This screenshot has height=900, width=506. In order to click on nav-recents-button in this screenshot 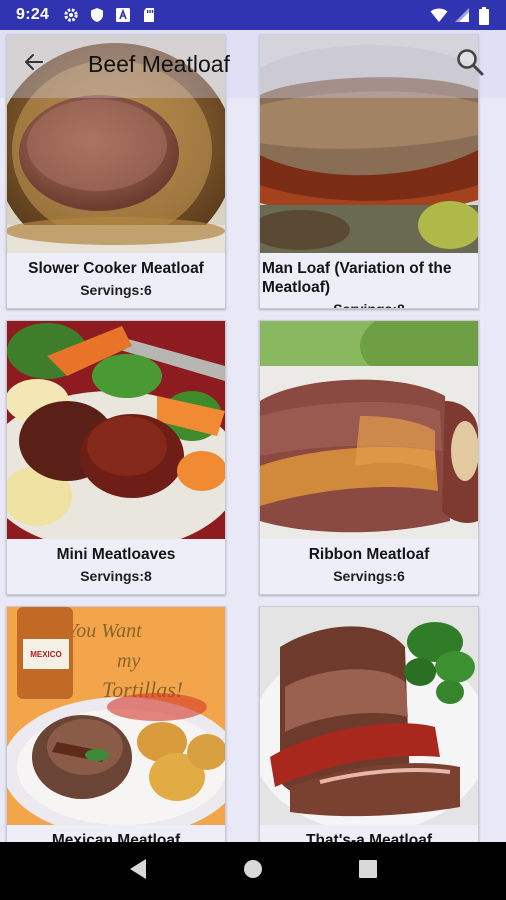, I will do `click(368, 871)`.